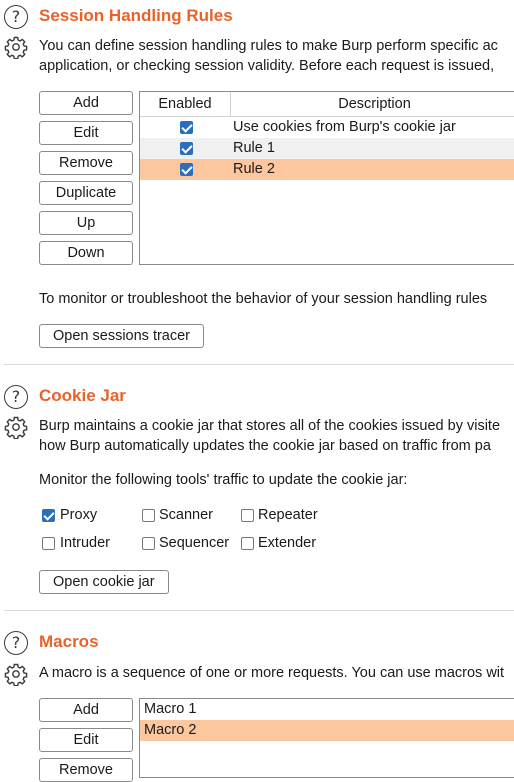 The image size is (514, 782). Describe the element at coordinates (327, 169) in the screenshot. I see `table-row: Rule 2` at that location.